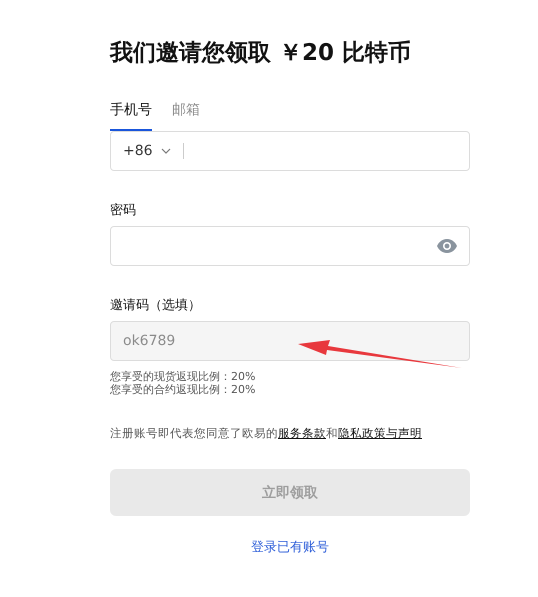  I want to click on privacy-link: 隐私政策与声明, so click(380, 433).